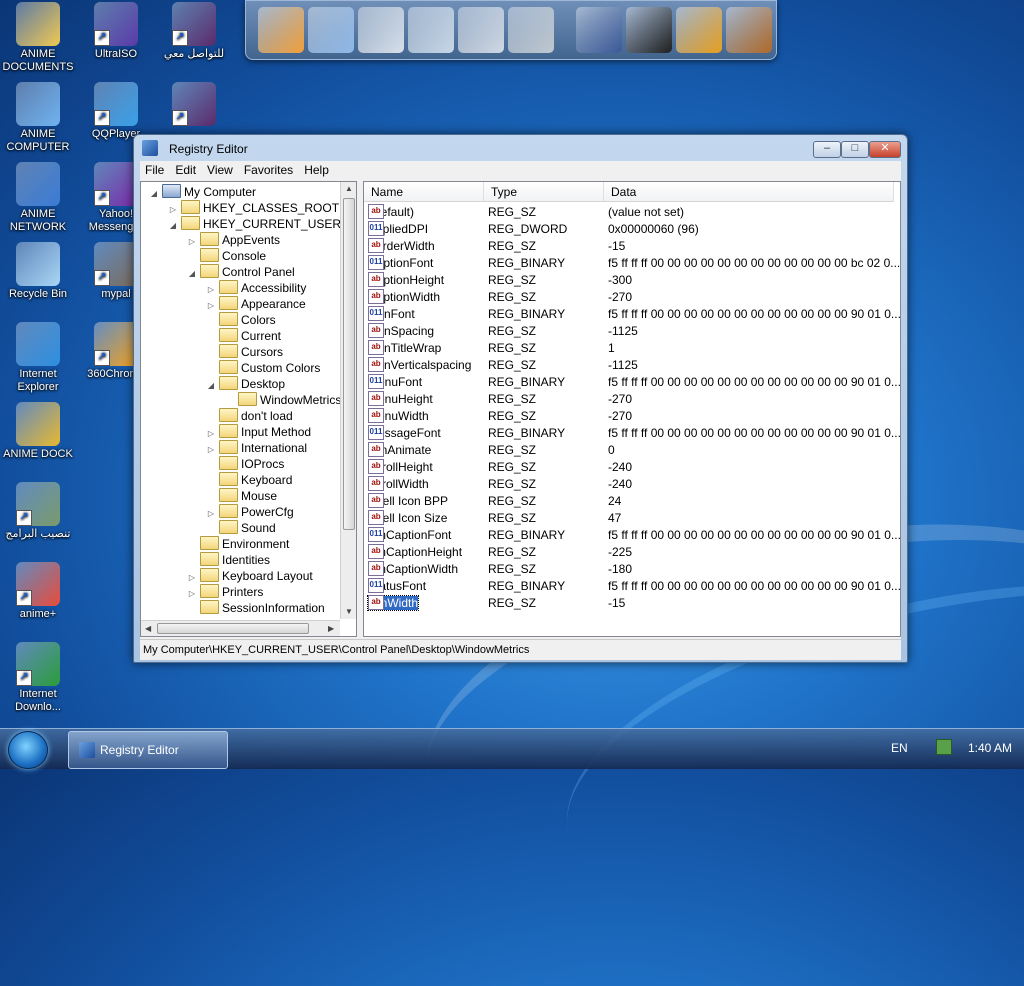 Image resolution: width=1024 pixels, height=986 pixels. What do you see at coordinates (241, 272) in the screenshot?
I see `tree-node: ◢ Control Panel` at bounding box center [241, 272].